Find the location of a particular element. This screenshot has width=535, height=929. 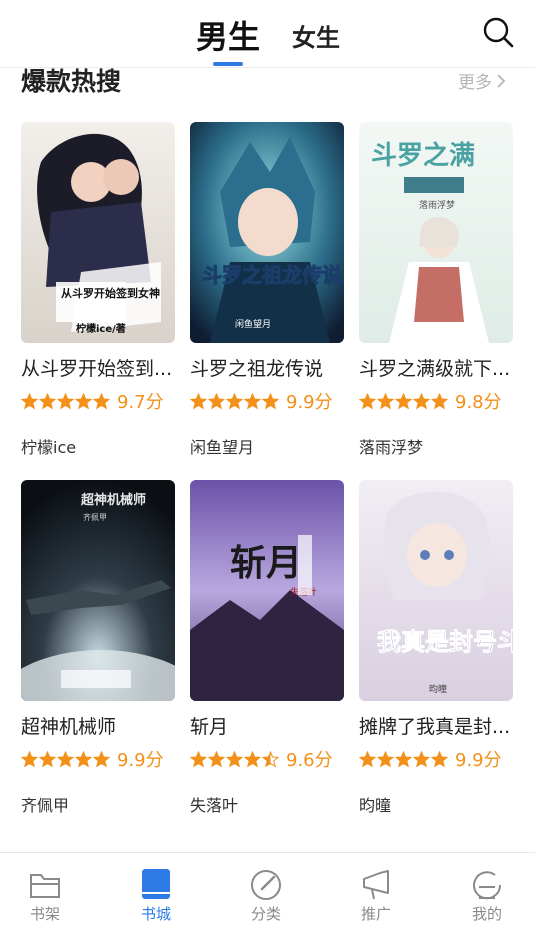

book-author: 齐佩甲 is located at coordinates (45, 805).